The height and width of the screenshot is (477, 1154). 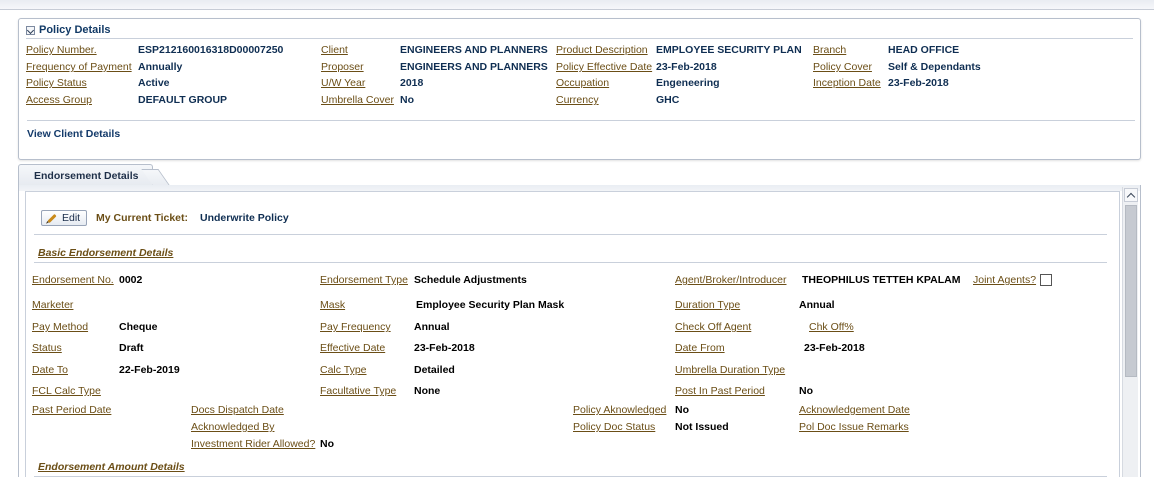 What do you see at coordinates (854, 427) in the screenshot?
I see `pol-doc-issue-remarks-label: Pol Doc Issue Remarks` at bounding box center [854, 427].